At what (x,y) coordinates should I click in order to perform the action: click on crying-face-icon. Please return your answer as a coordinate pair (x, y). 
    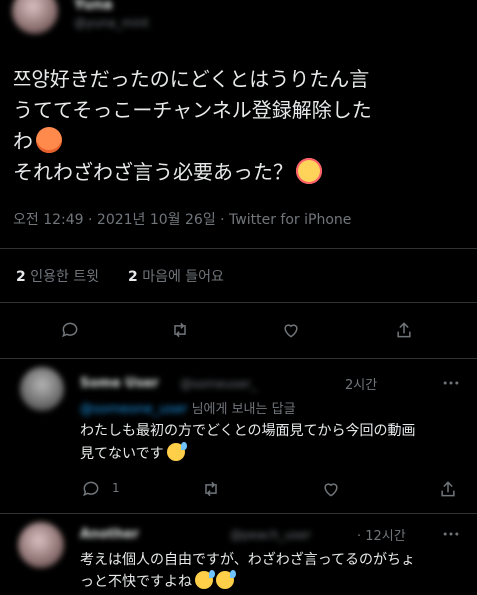
    Looking at the image, I should click on (176, 451).